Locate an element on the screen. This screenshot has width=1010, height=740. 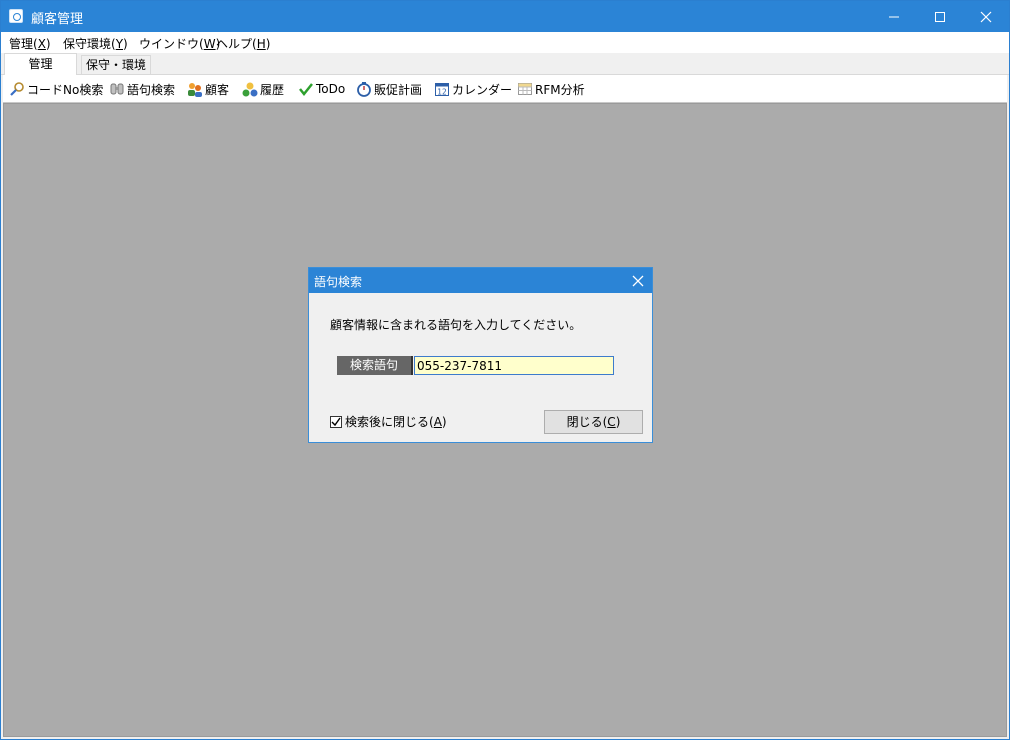
phrase-search-button: 語句検索 is located at coordinates (142, 89).